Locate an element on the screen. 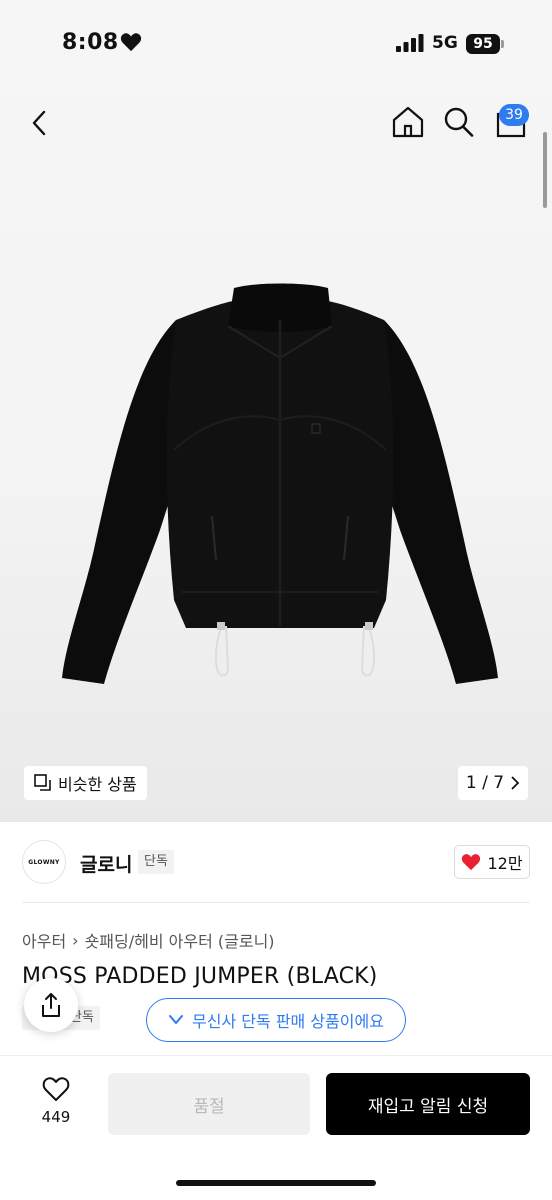 This screenshot has height=1200, width=552. brand-logo-text: GLOWNY is located at coordinates (44, 862).